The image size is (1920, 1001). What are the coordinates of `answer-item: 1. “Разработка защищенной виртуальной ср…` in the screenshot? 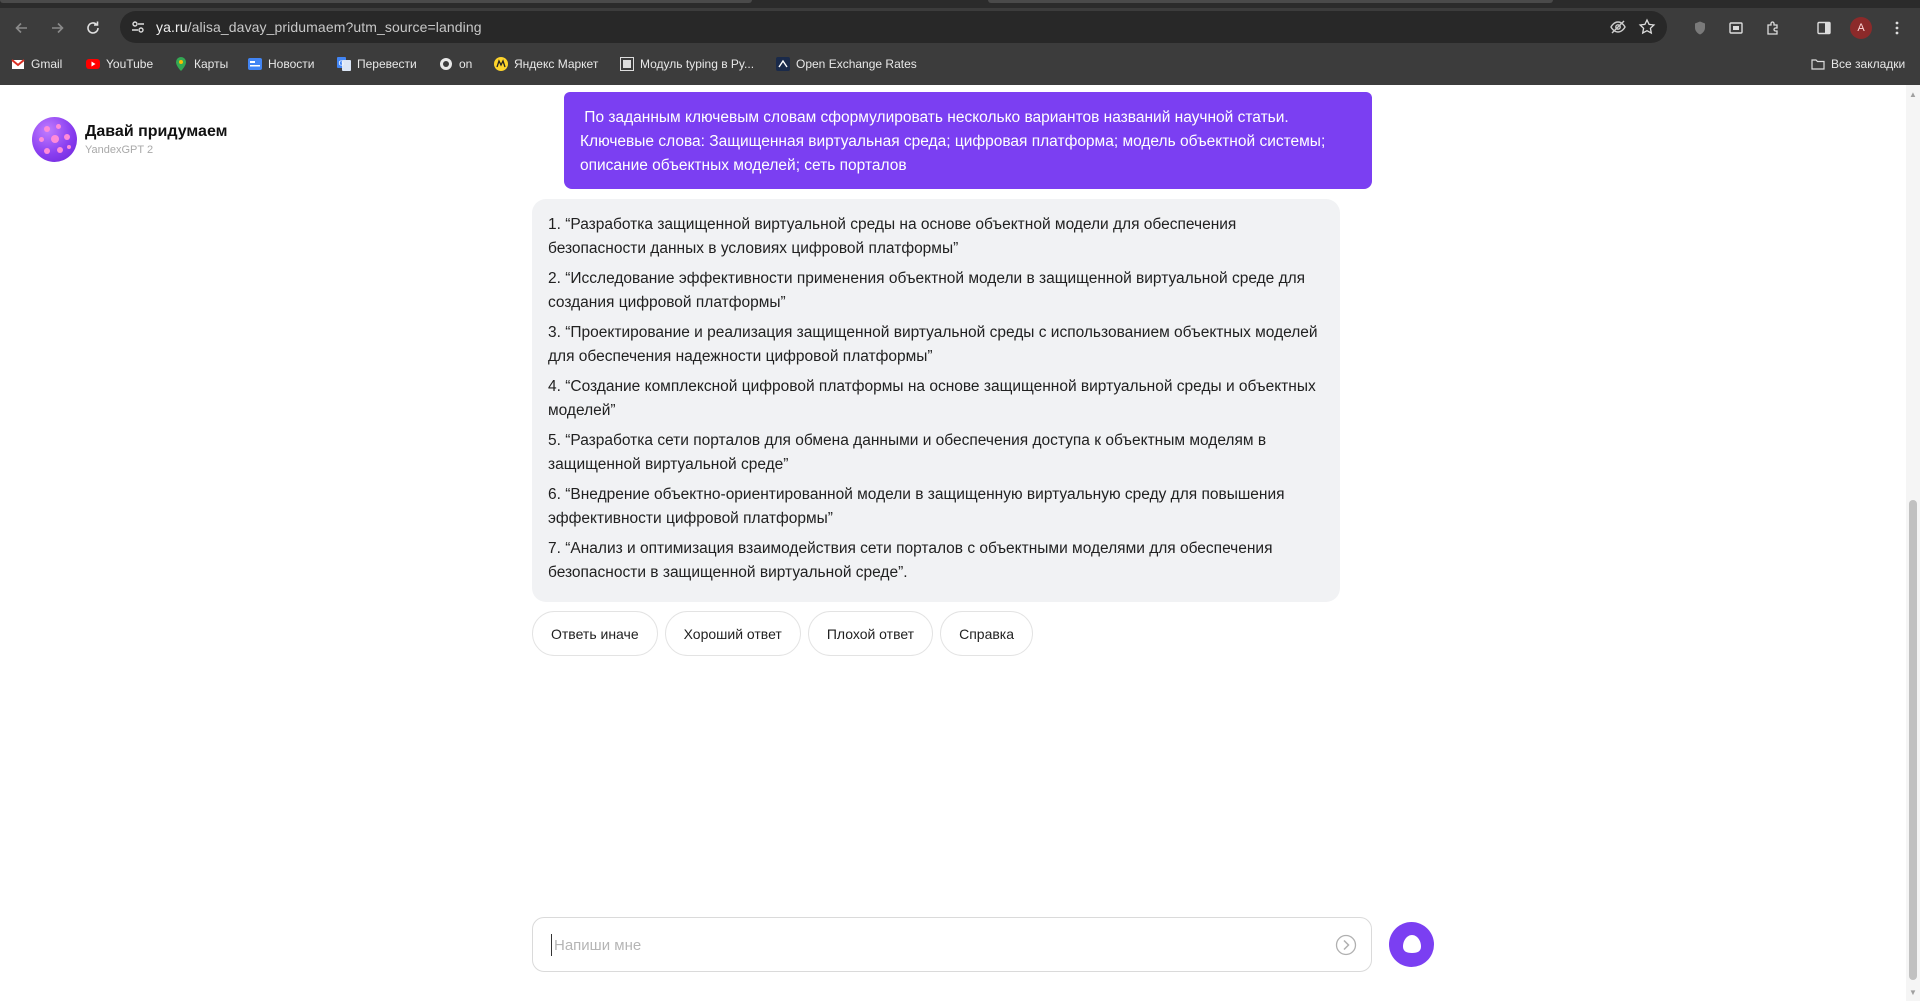 It's located at (892, 236).